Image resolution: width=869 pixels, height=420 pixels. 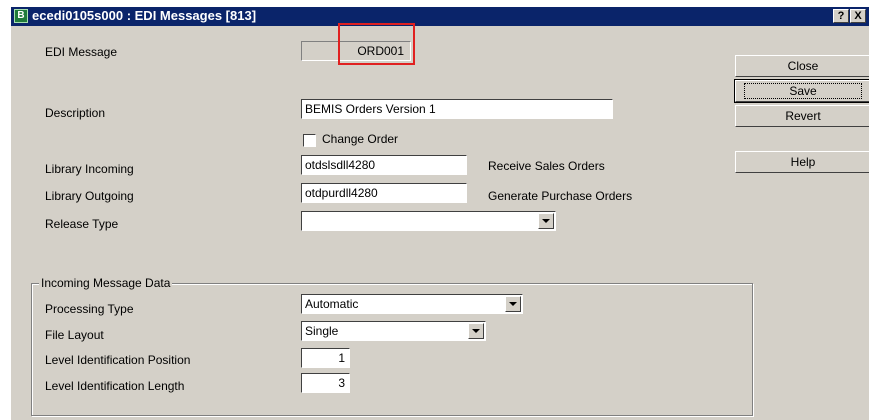 I want to click on revert-button: Revert, so click(x=802, y=116).